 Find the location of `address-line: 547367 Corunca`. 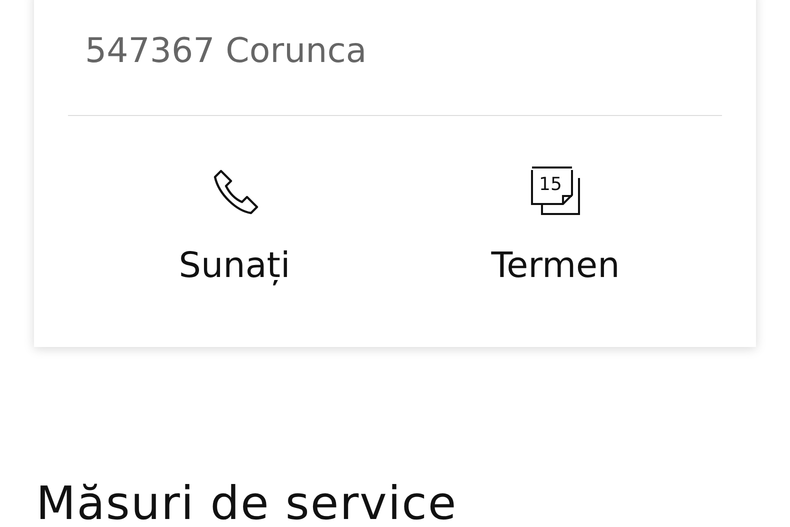

address-line: 547367 Corunca is located at coordinates (226, 51).